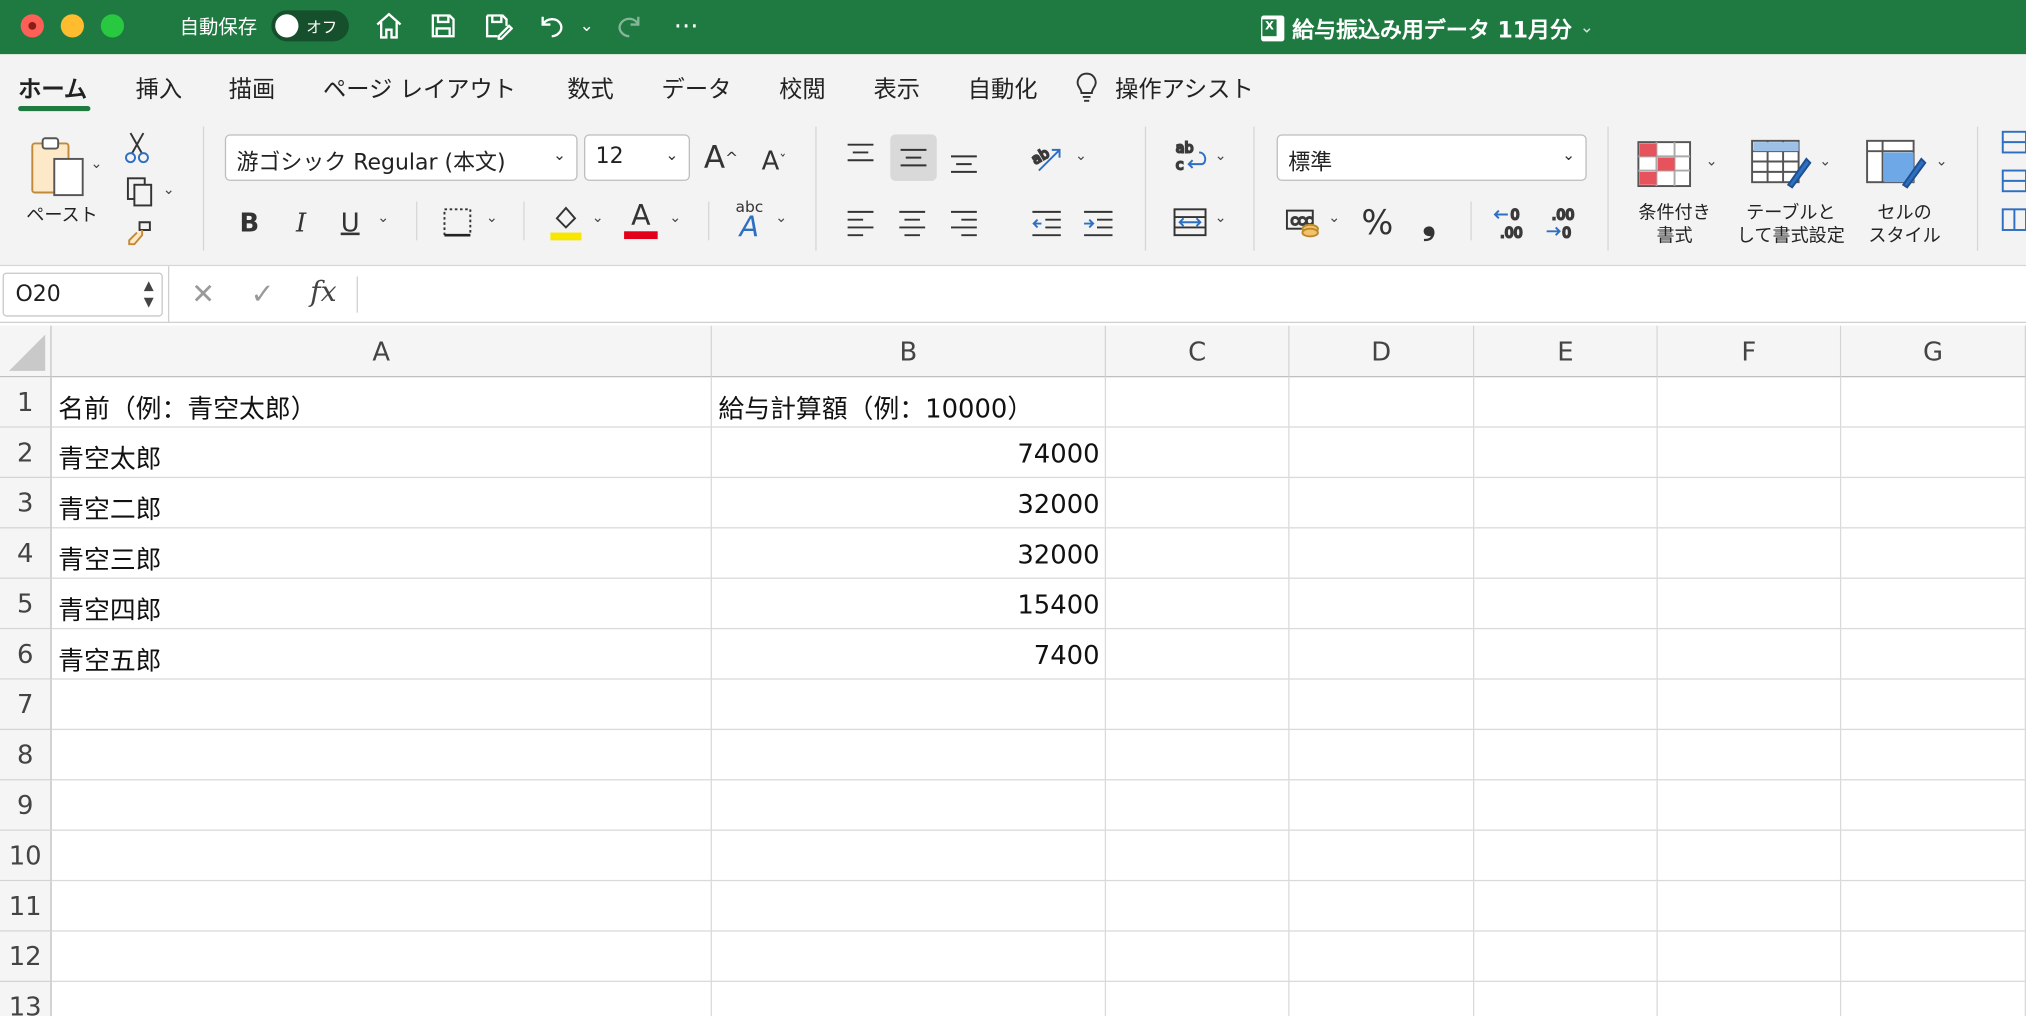 Image resolution: width=2026 pixels, height=1016 pixels. I want to click on merge-dropdown-chevron-icon: ⌄, so click(1221, 217).